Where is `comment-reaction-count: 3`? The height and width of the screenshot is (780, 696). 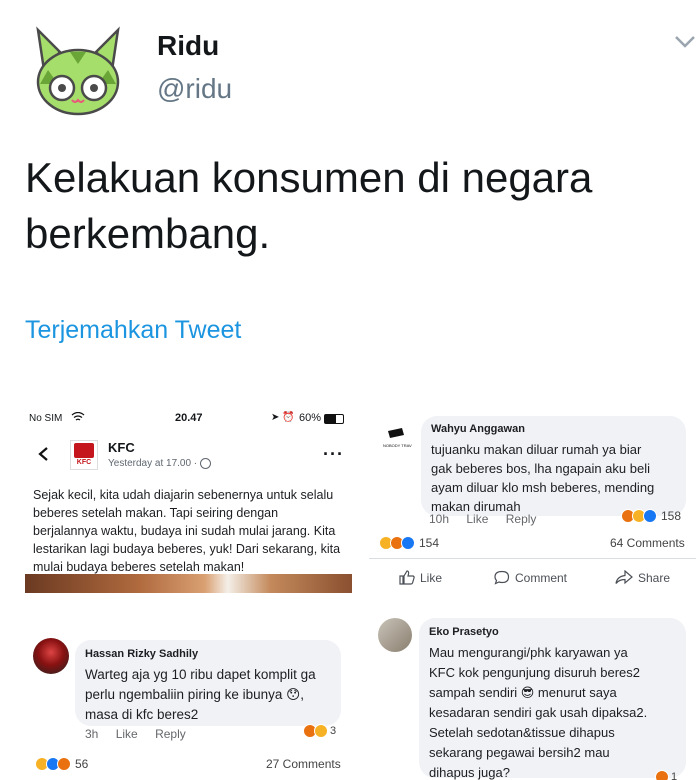 comment-reaction-count: 3 is located at coordinates (333, 731).